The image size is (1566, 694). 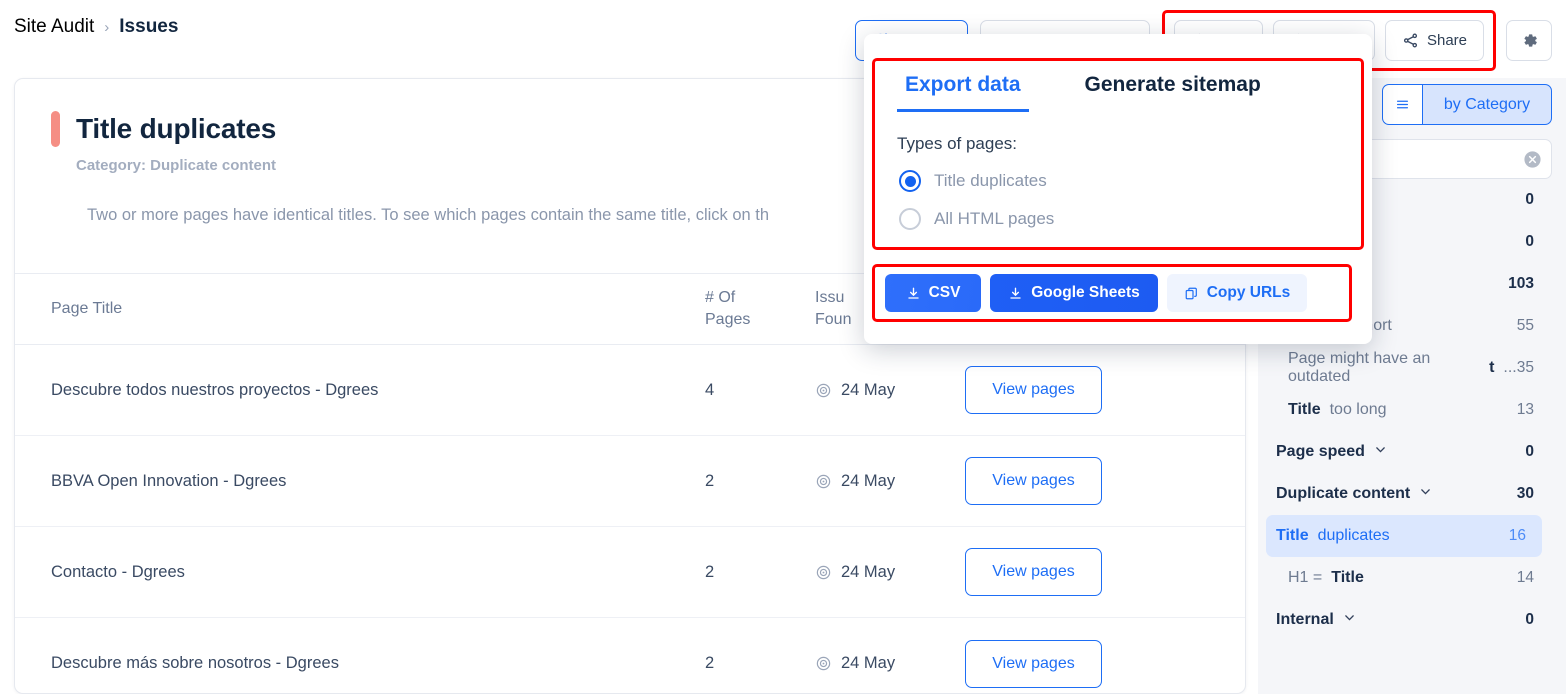 I want to click on toggle-by-category-button: by Category, so click(x=1487, y=104).